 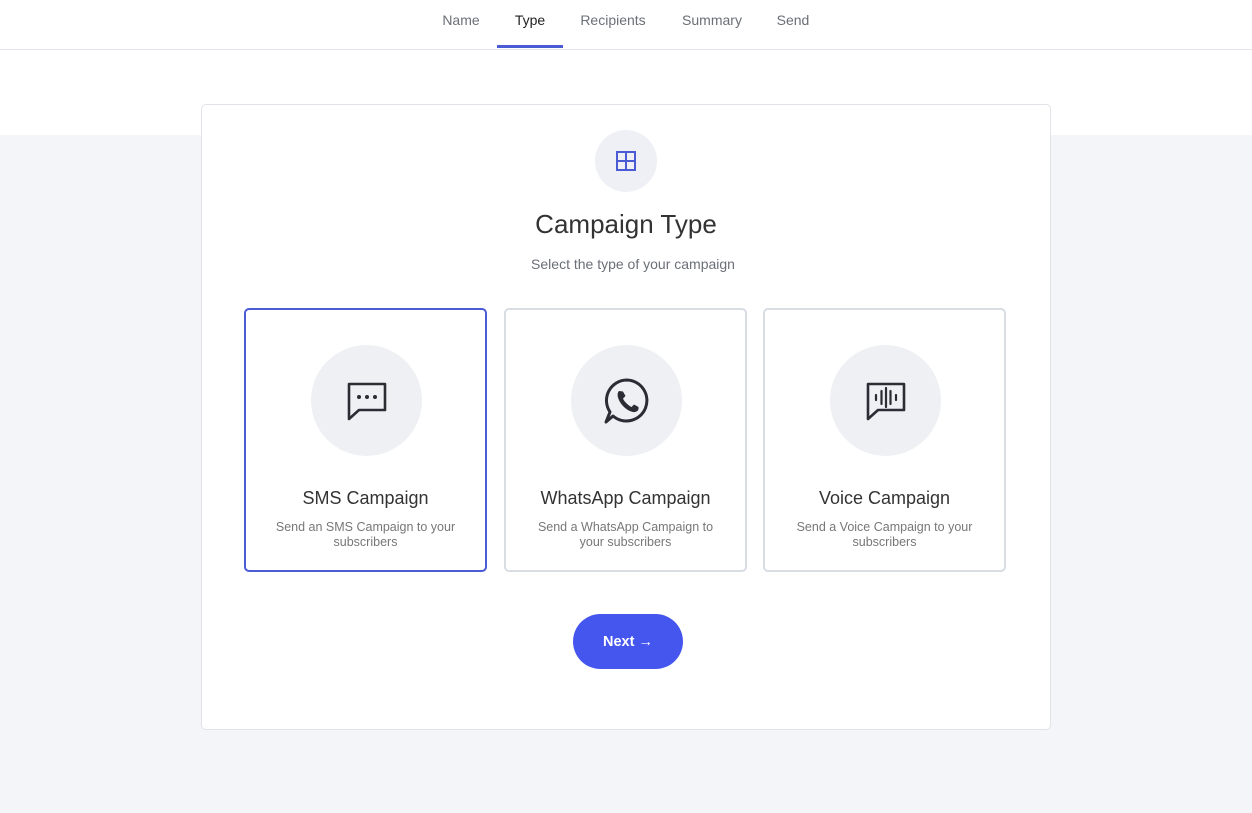 What do you see at coordinates (625, 498) in the screenshot?
I see `option-title: WhatsApp Campaign` at bounding box center [625, 498].